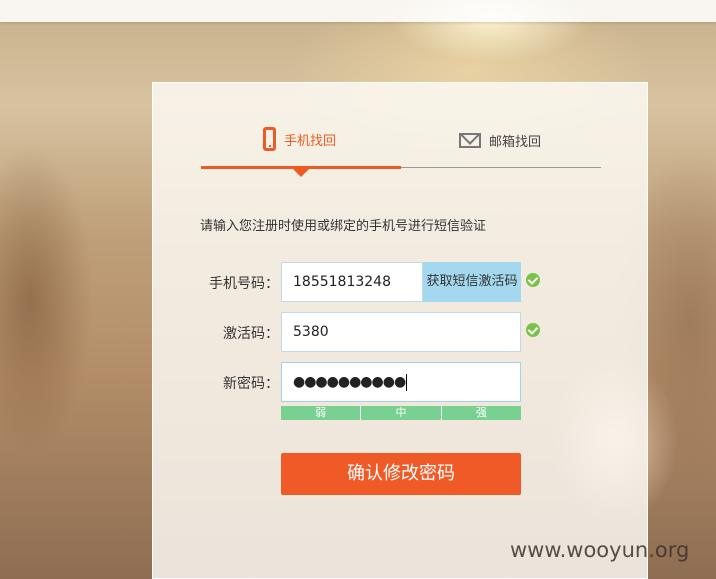 The width and height of the screenshot is (716, 579). I want to click on password-masked-value: ●●●●●●●●●●, so click(349, 382).